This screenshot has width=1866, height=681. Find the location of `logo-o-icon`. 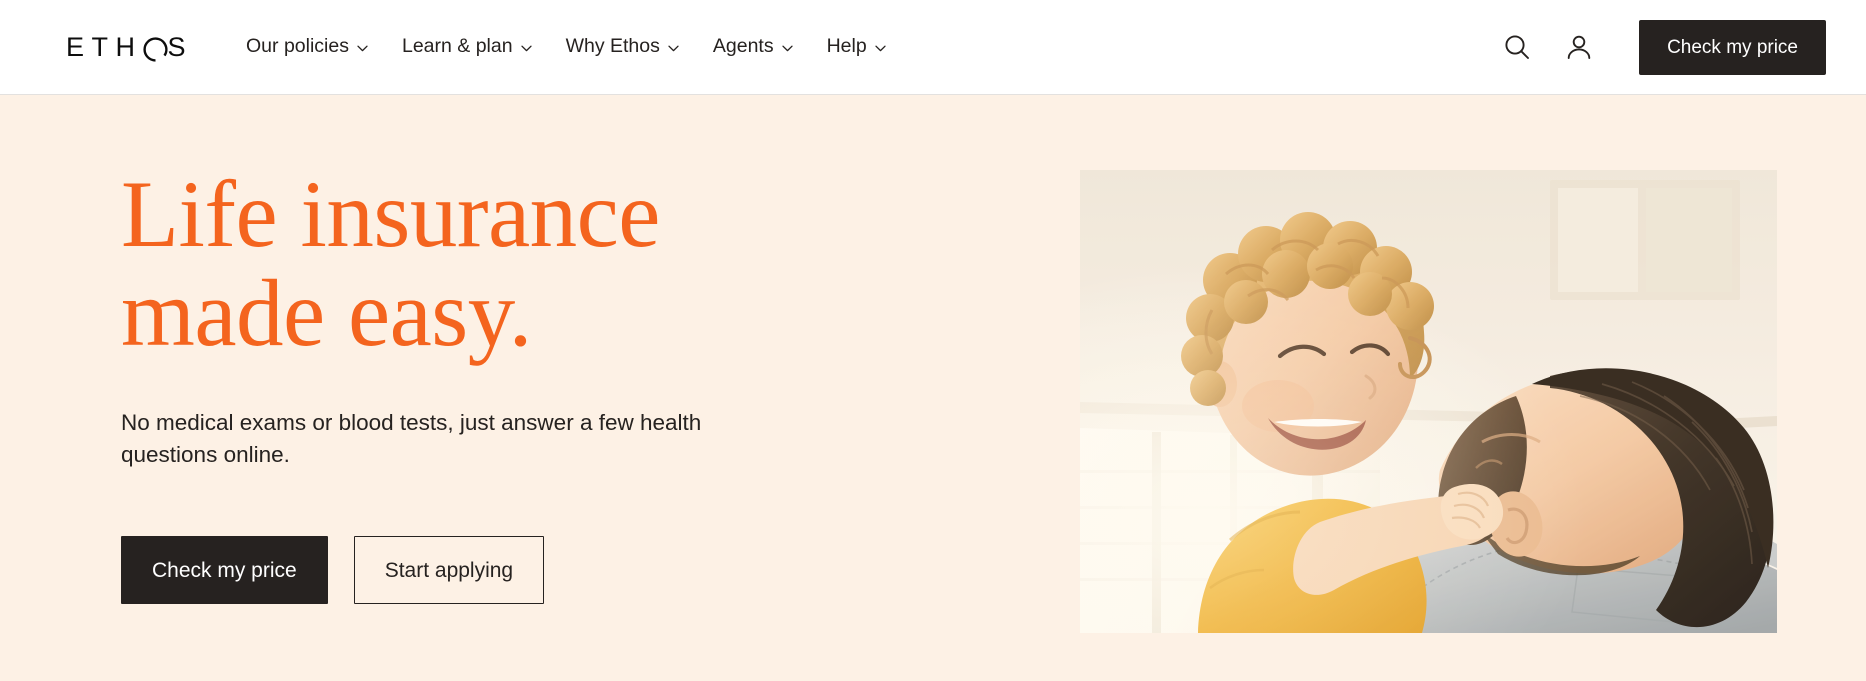

logo-o-icon is located at coordinates (155, 48).